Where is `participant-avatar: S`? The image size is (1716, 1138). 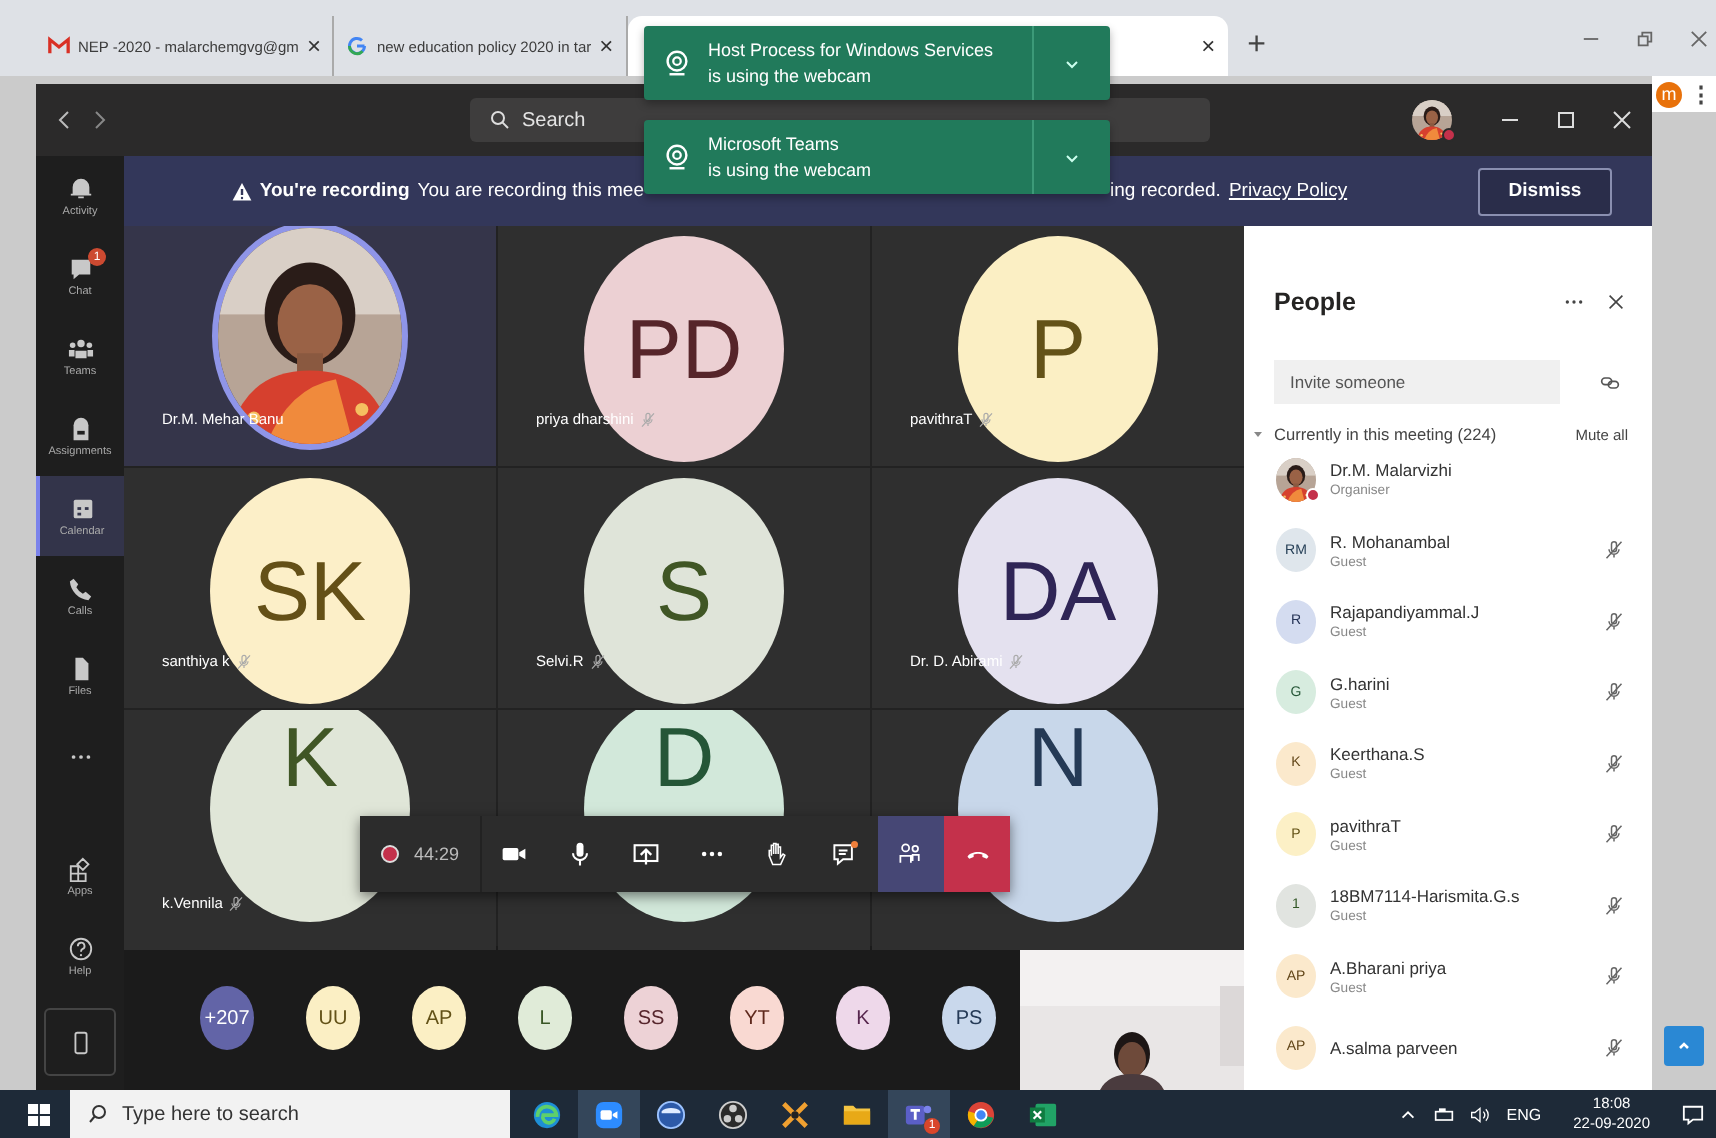
participant-avatar: S is located at coordinates (684, 591).